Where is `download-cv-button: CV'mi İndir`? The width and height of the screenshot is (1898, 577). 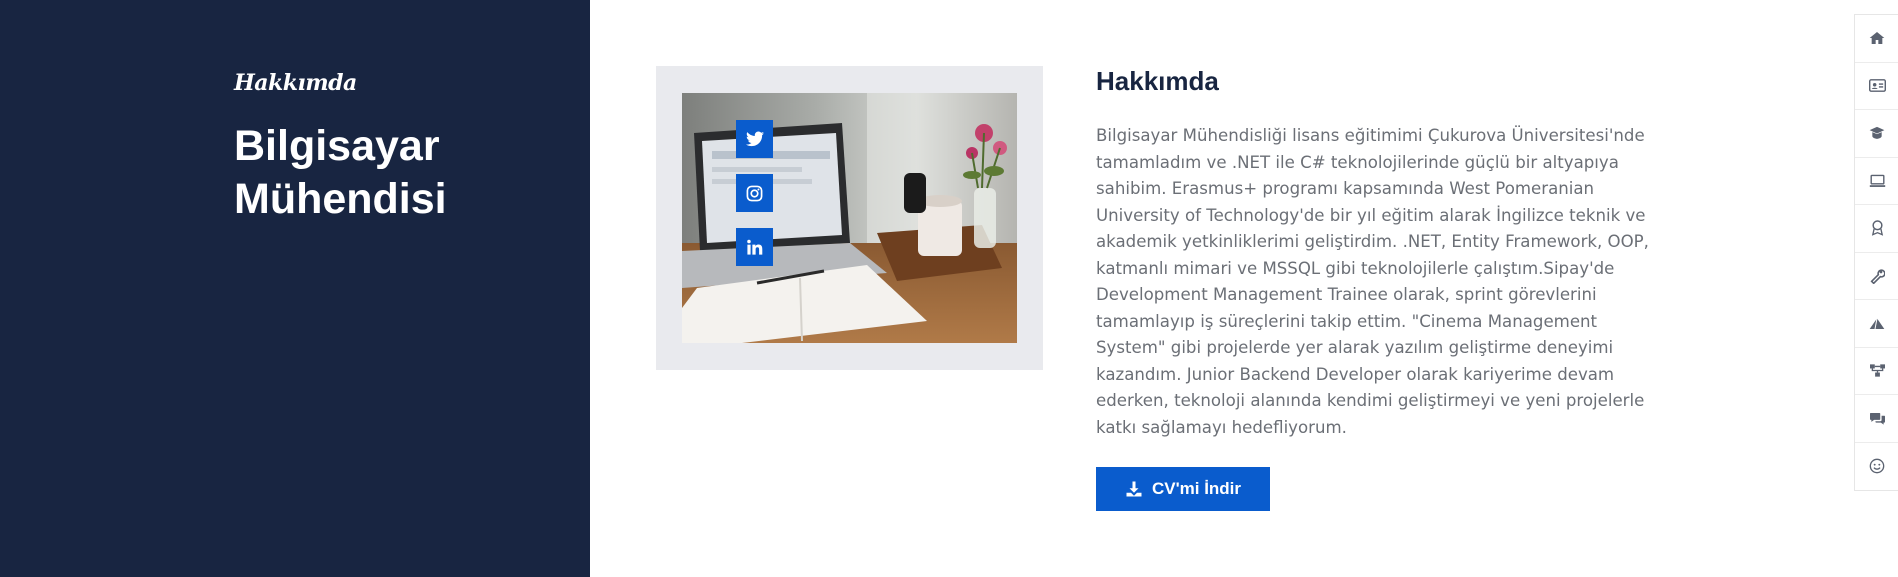 download-cv-button: CV'mi İndir is located at coordinates (1183, 489).